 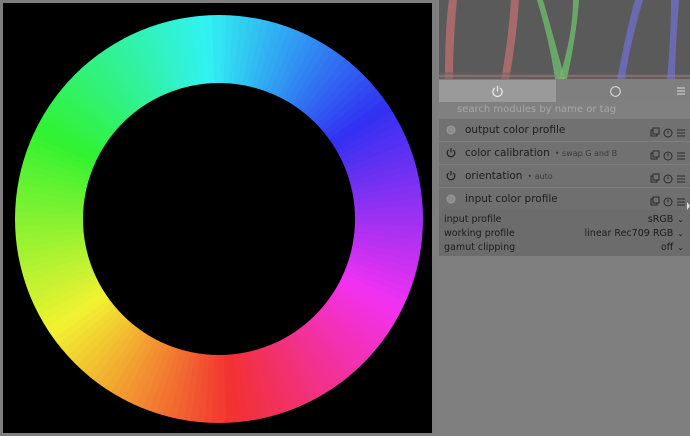 I want to click on module-orientation: orientation • auto, so click(x=564, y=176).